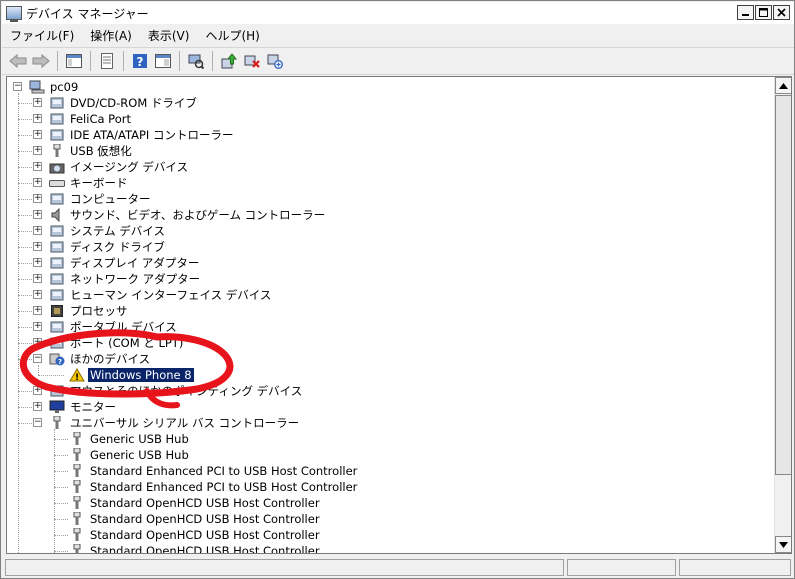 The width and height of the screenshot is (795, 579). What do you see at coordinates (124, 103) in the screenshot?
I see `tree-category: DVD/CD-ROM ドライブ` at bounding box center [124, 103].